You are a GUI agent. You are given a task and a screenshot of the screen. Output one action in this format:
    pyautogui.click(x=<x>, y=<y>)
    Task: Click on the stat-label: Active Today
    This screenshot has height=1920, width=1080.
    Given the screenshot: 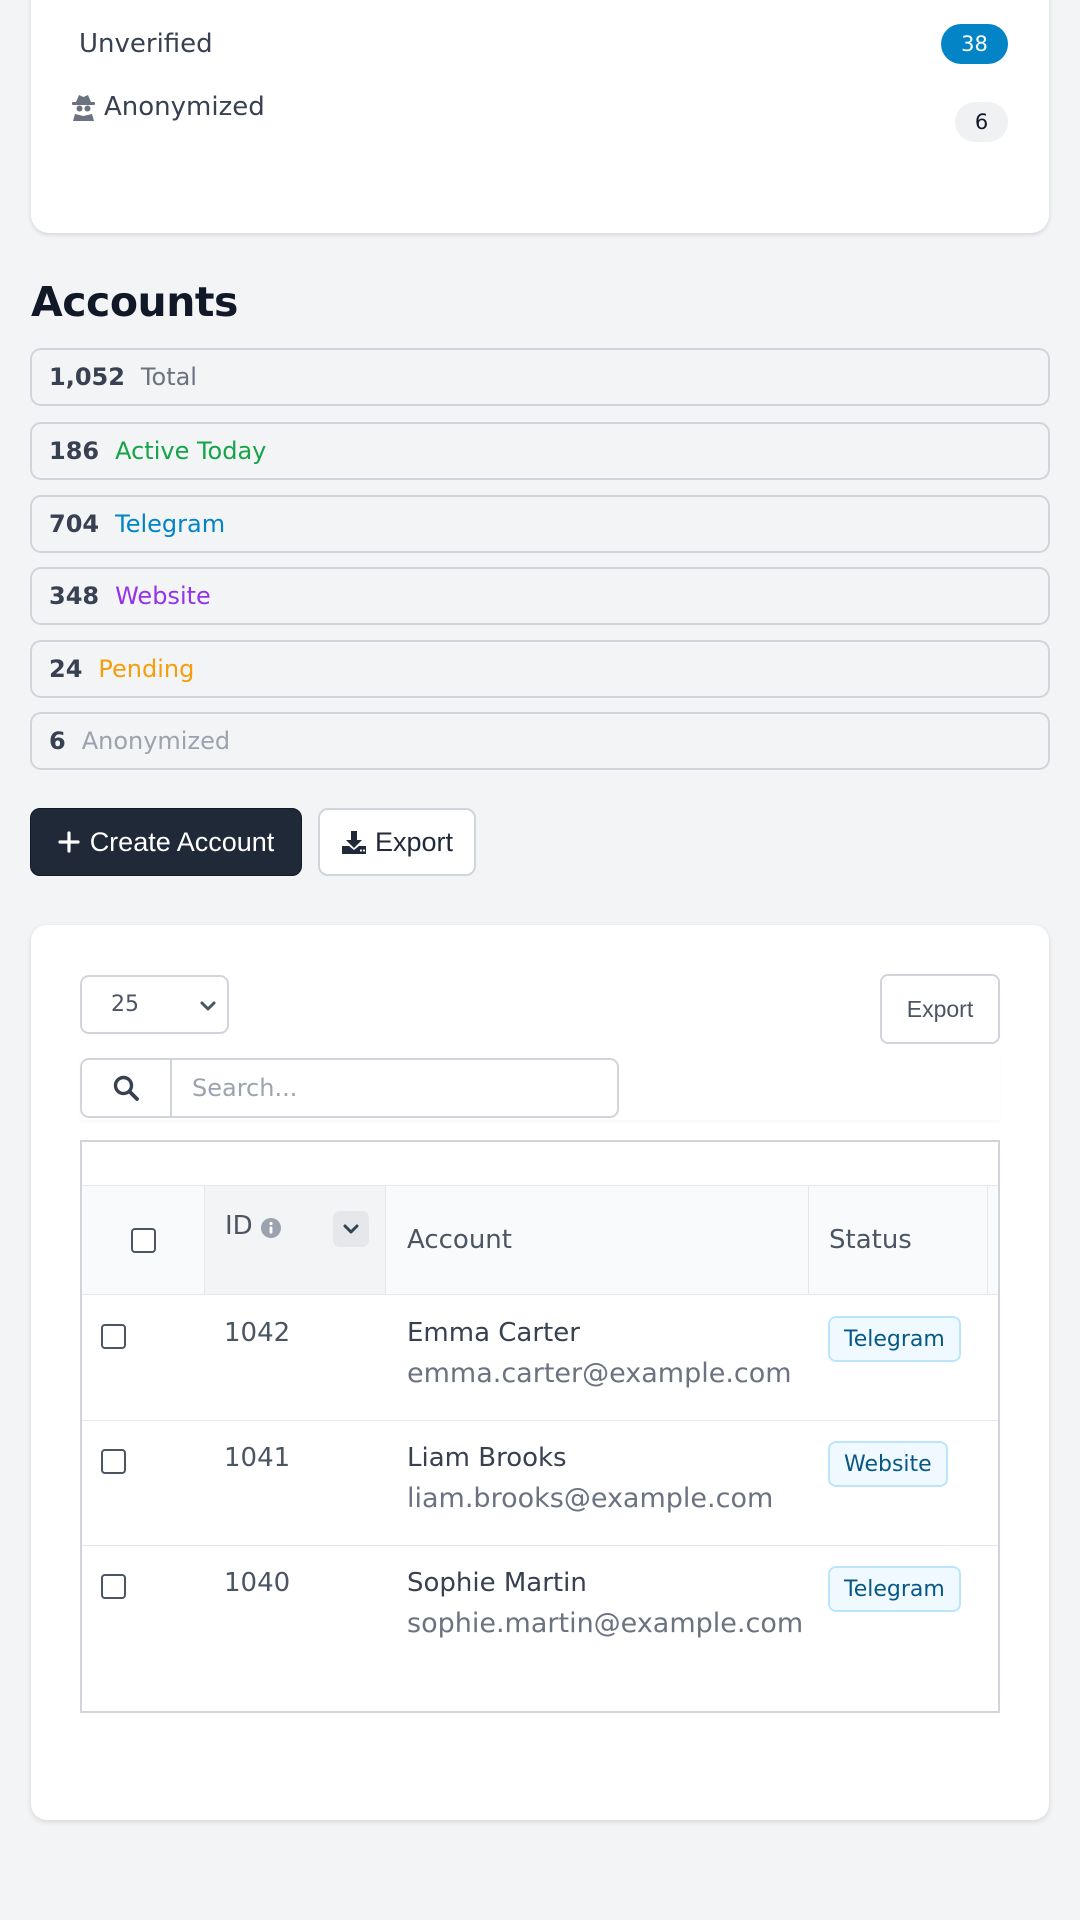 What is the action you would take?
    pyautogui.click(x=191, y=451)
    